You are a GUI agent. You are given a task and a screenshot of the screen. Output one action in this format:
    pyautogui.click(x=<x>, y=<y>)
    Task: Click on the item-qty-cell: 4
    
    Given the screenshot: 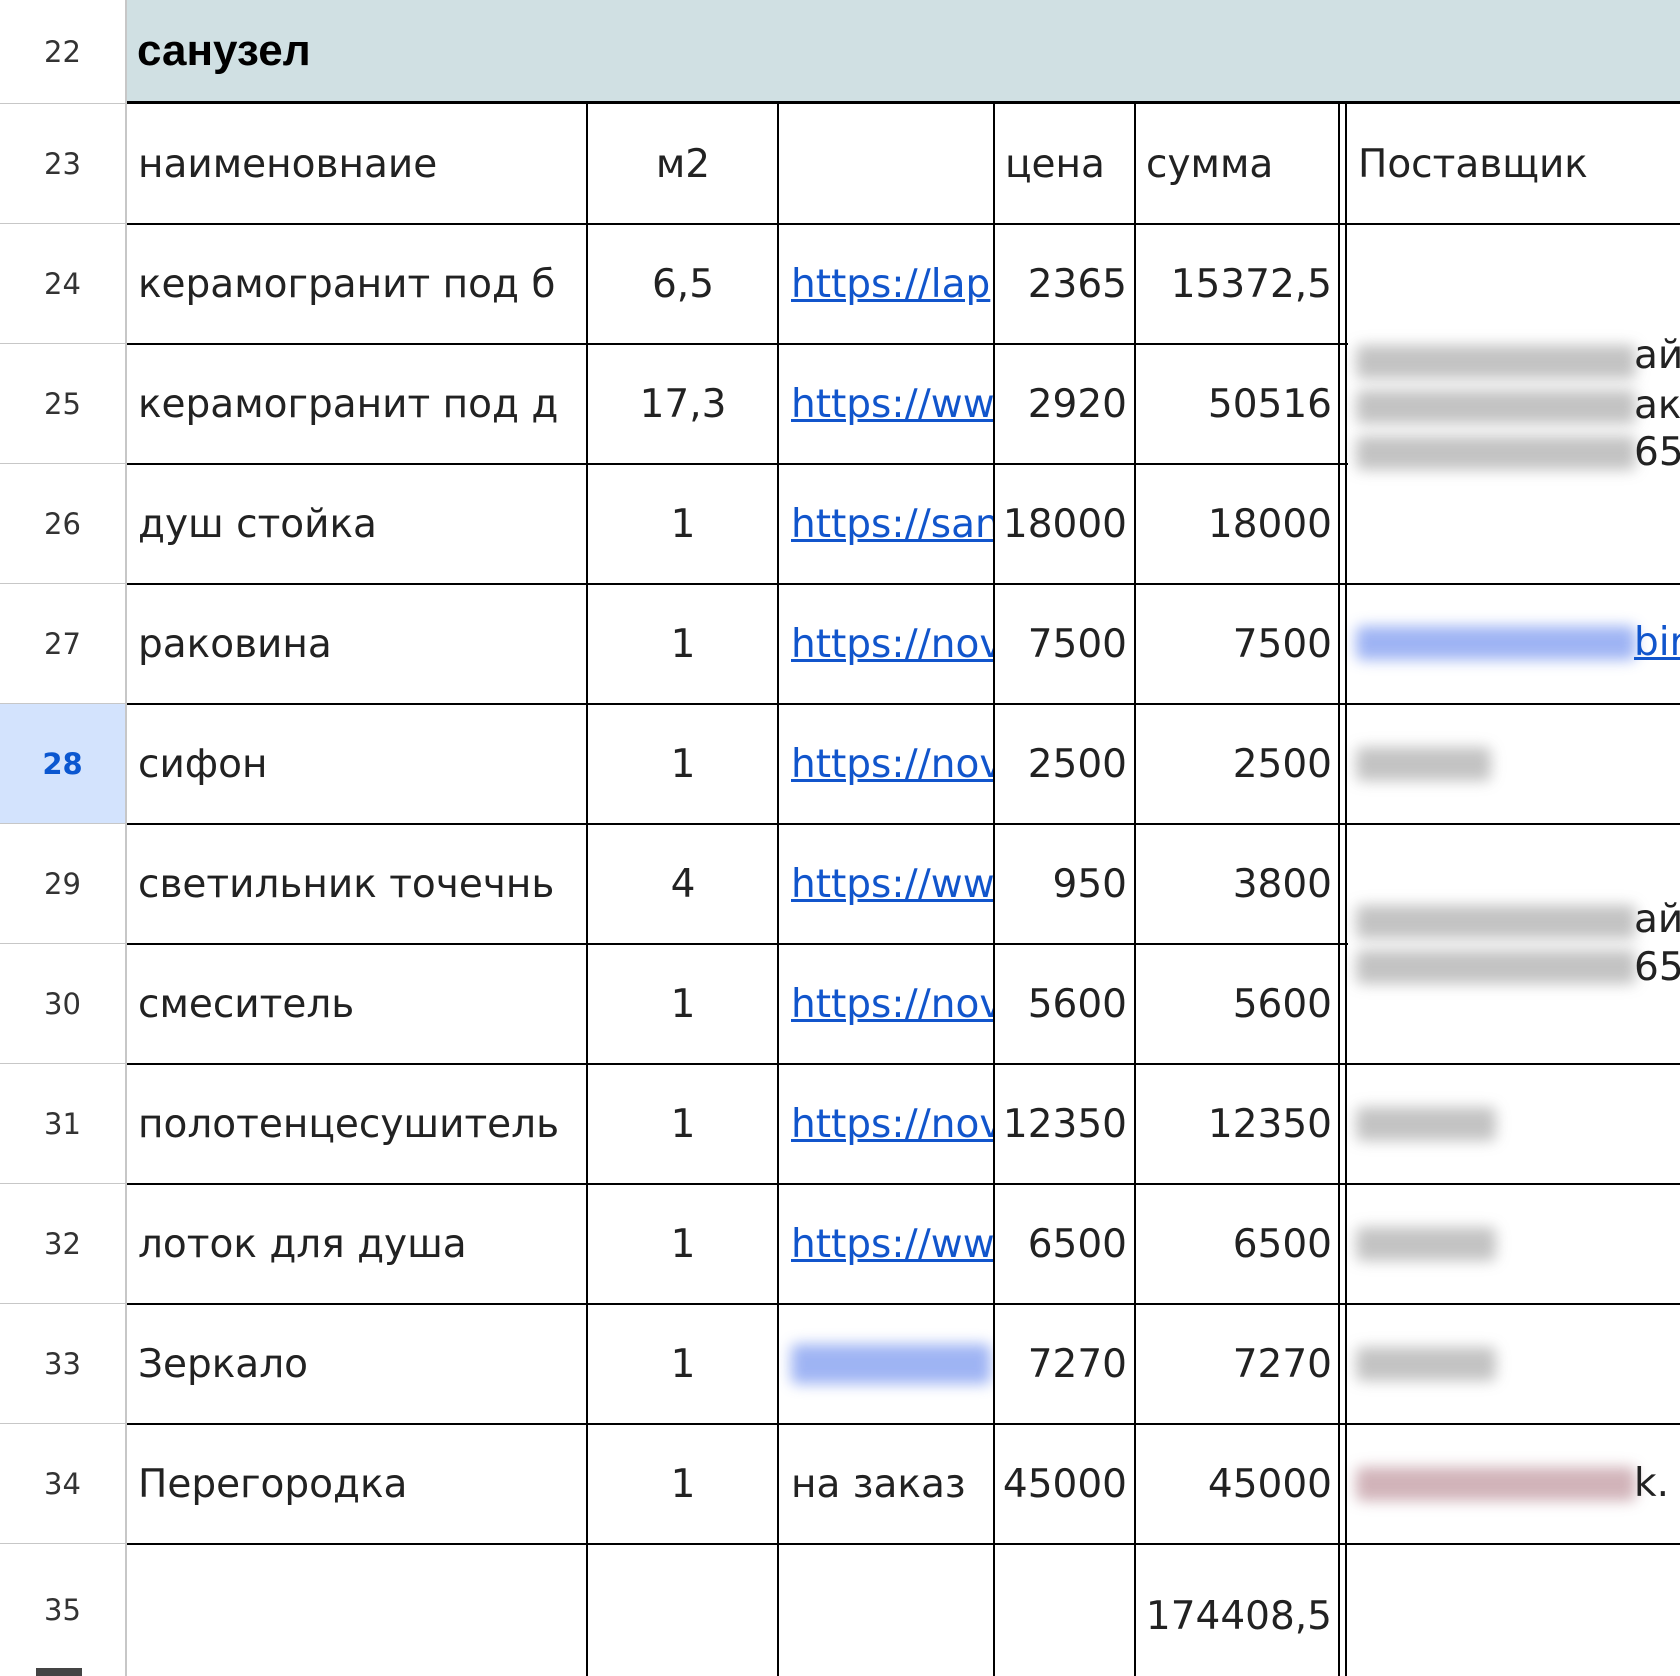 What is the action you would take?
    pyautogui.click(x=683, y=884)
    